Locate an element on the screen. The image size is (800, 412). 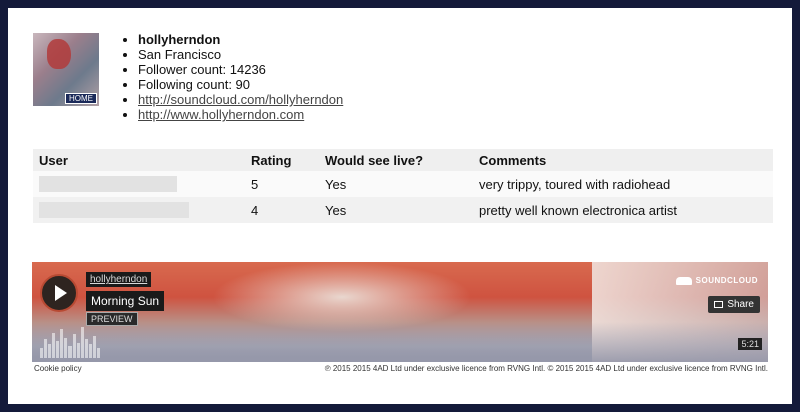
player-track-title: Morning Sun is located at coordinates (125, 301).